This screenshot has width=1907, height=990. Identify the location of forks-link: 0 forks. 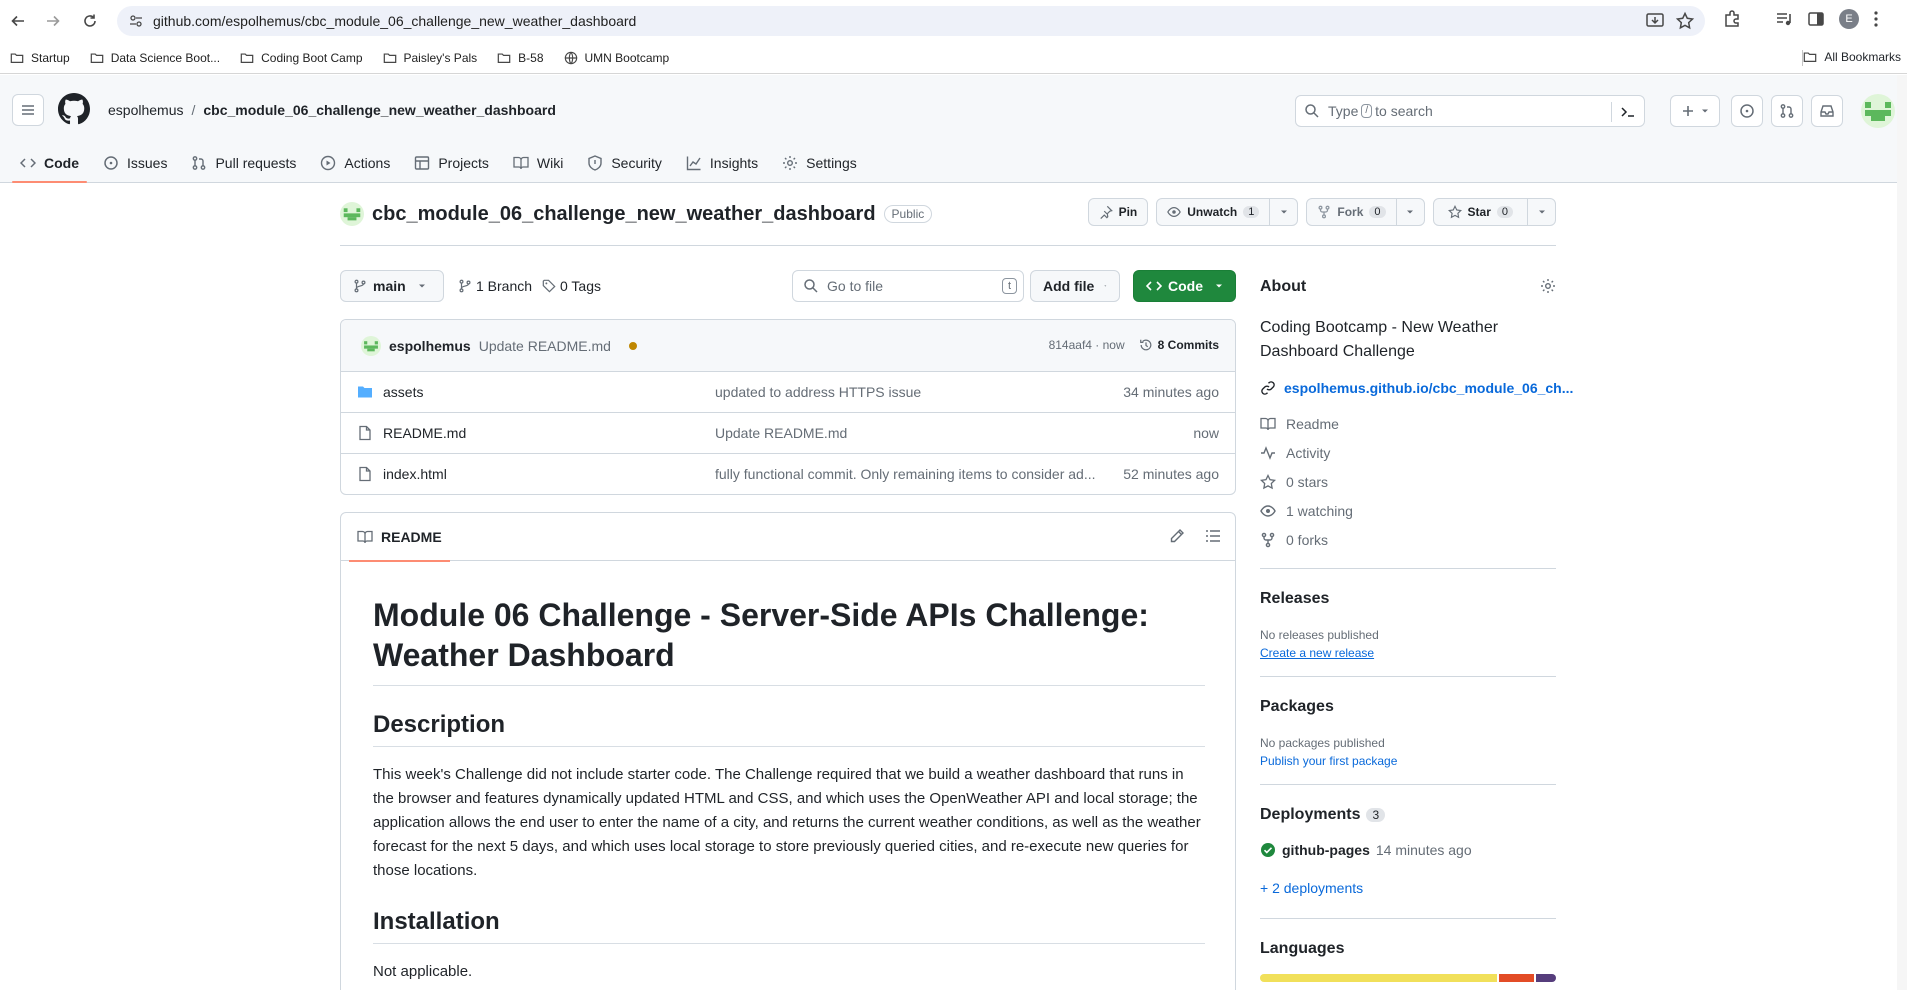
(1294, 540).